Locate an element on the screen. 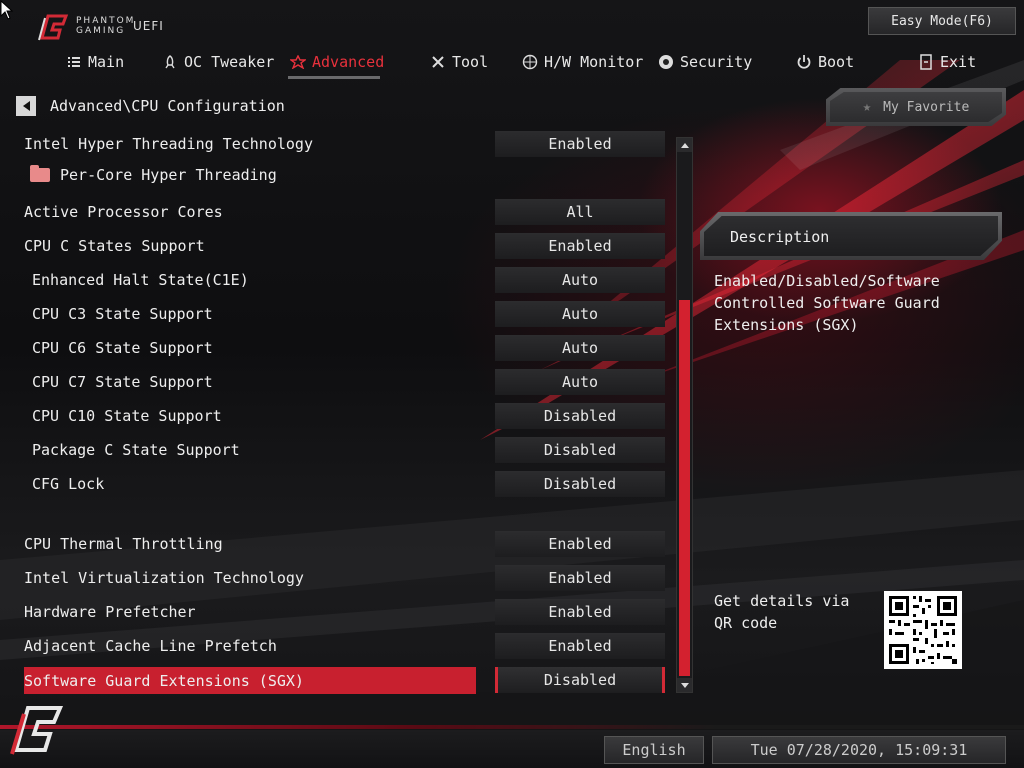 The width and height of the screenshot is (1024, 768). setting-row: Enhanced Halt State(C1E) is located at coordinates (257, 280).